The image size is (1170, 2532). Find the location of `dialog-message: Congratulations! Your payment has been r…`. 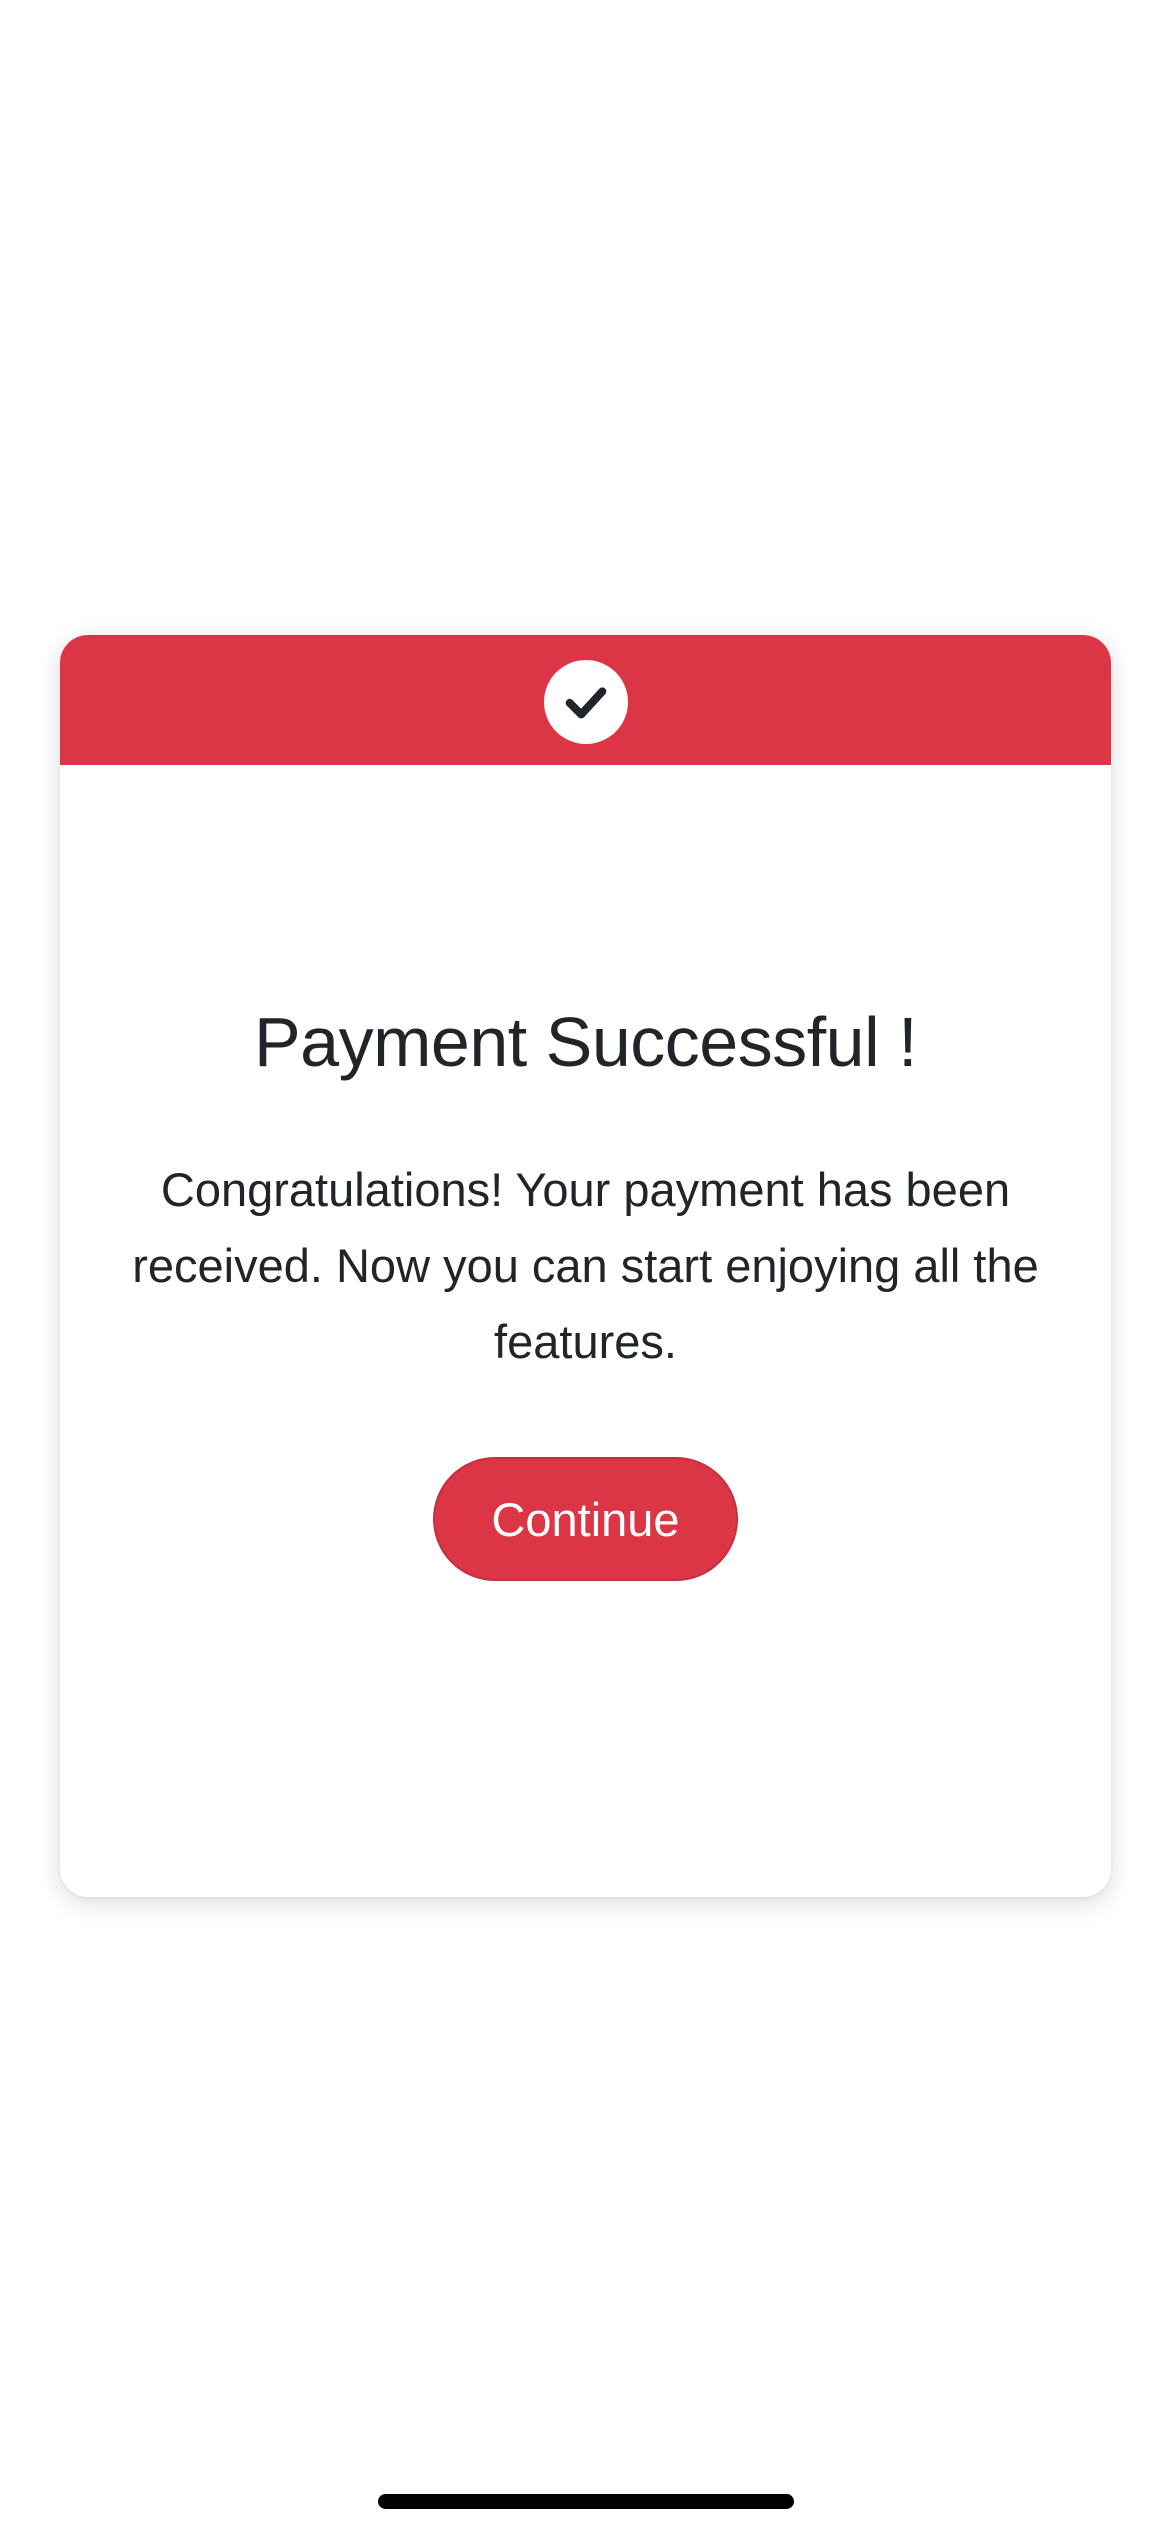

dialog-message: Congratulations! Your payment has been r… is located at coordinates (585, 1265).